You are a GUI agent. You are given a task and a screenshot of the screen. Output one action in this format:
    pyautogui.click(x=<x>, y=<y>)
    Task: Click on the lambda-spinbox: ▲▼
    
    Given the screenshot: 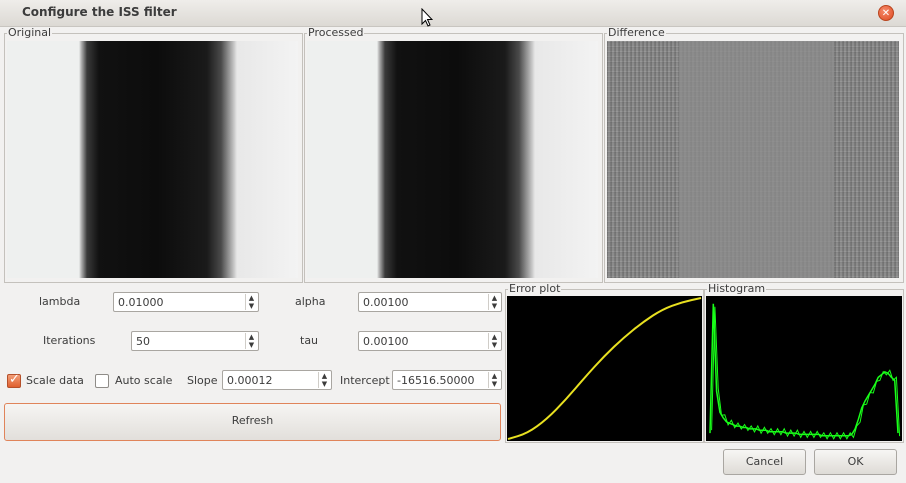 What is the action you would take?
    pyautogui.click(x=186, y=302)
    